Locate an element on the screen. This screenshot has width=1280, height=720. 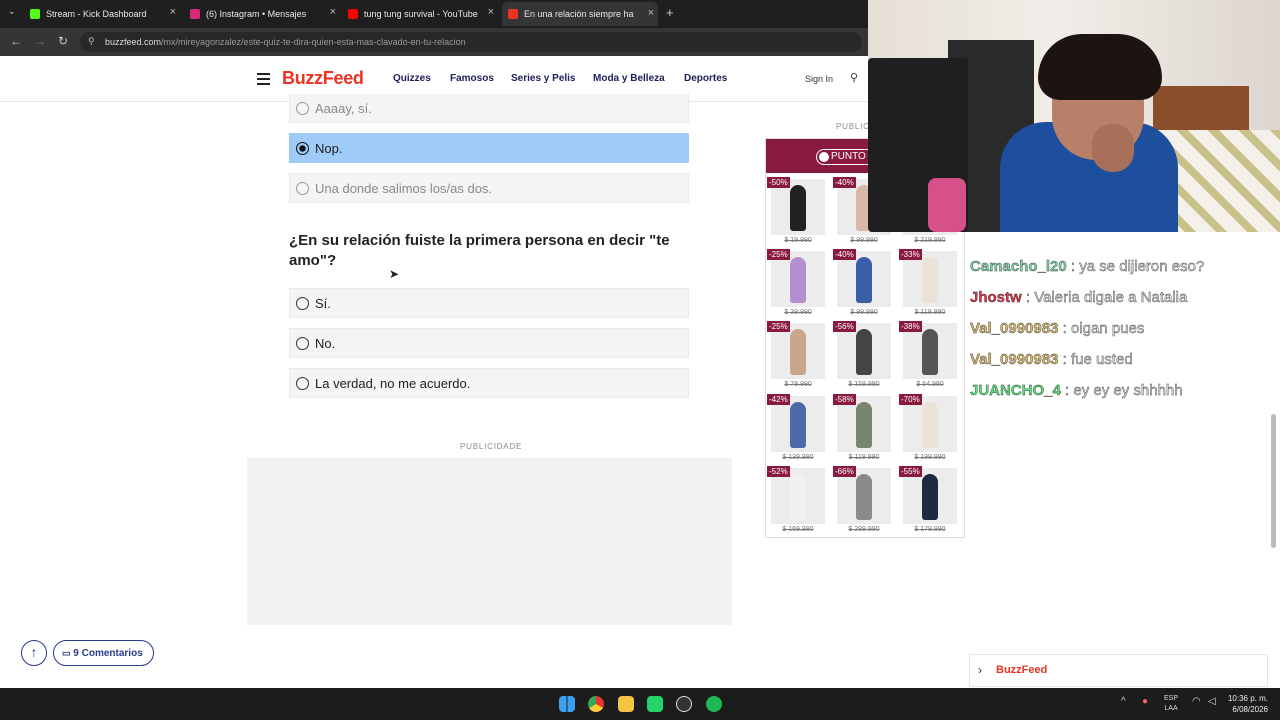
tray-chevron-icon: ^ is located at coordinates (1123, 702).